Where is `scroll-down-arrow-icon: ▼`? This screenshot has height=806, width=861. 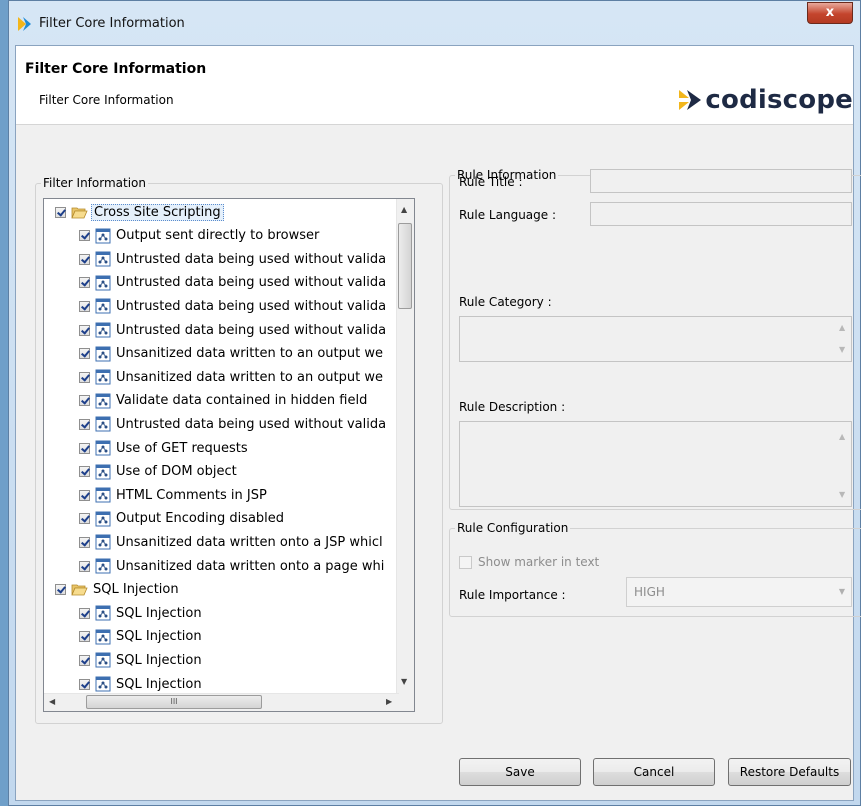 scroll-down-arrow-icon: ▼ is located at coordinates (404, 682).